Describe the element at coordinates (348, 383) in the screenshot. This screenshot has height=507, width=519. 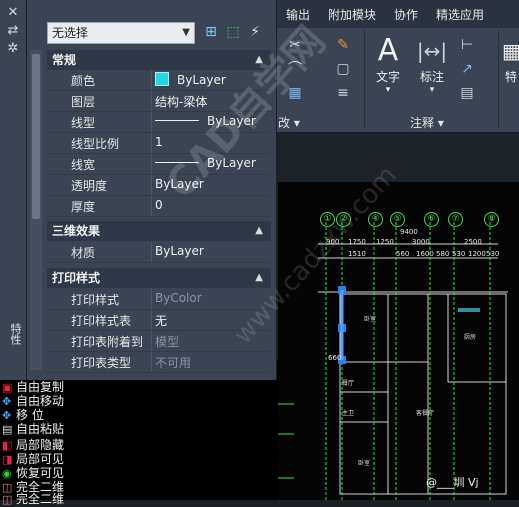
I see `room-label: 餐厅` at that location.